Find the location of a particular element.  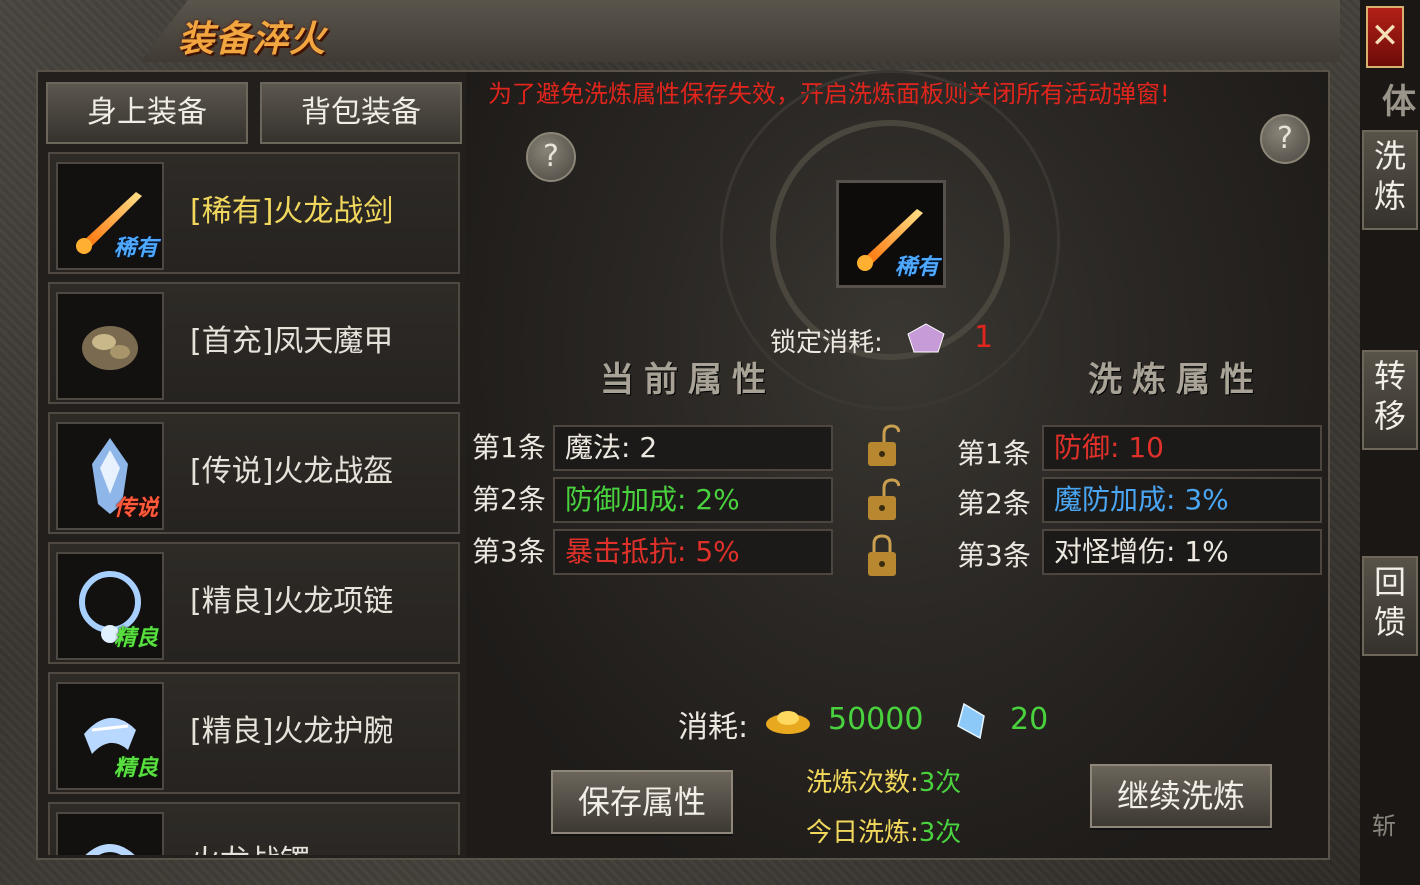

selected-equipment-slot: 稀有 is located at coordinates (891, 234).